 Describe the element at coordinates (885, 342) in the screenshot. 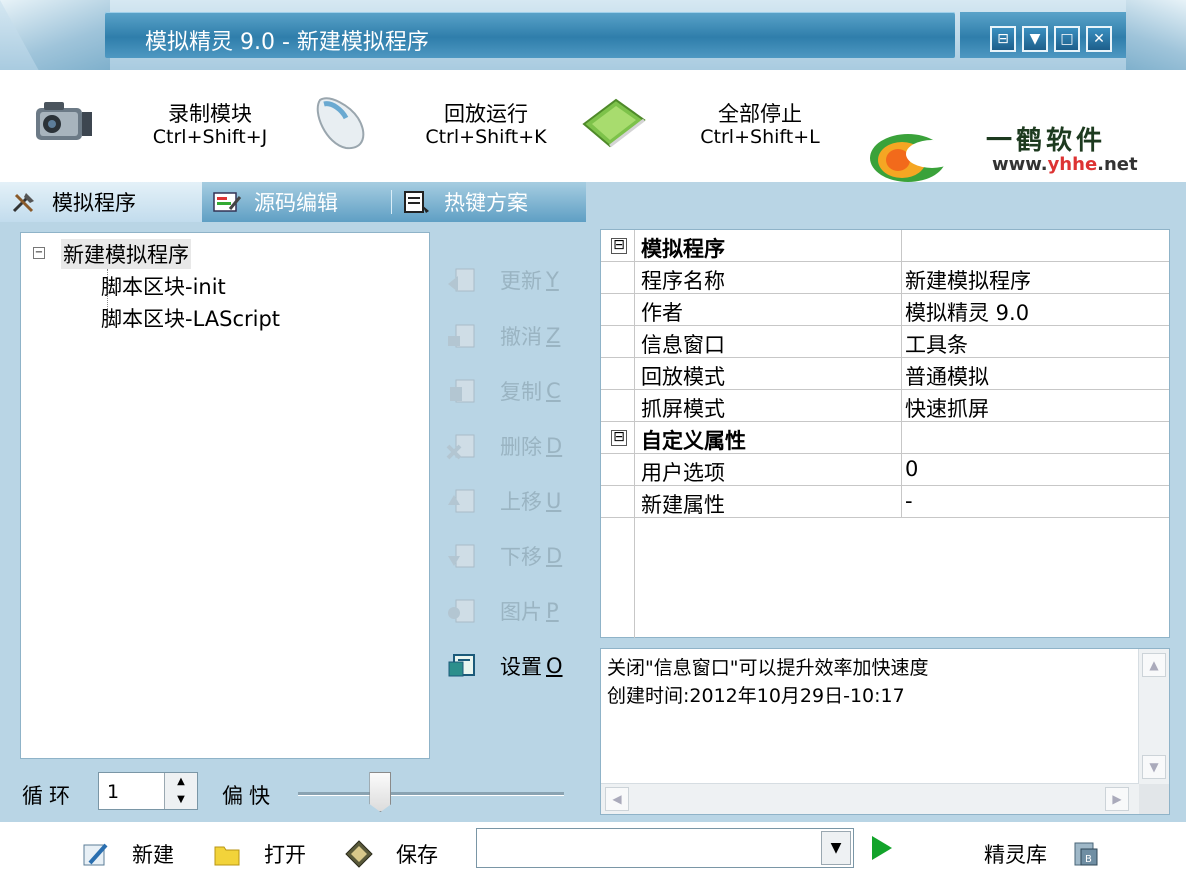

I see `property-row: 信息窗口 工具条` at that location.